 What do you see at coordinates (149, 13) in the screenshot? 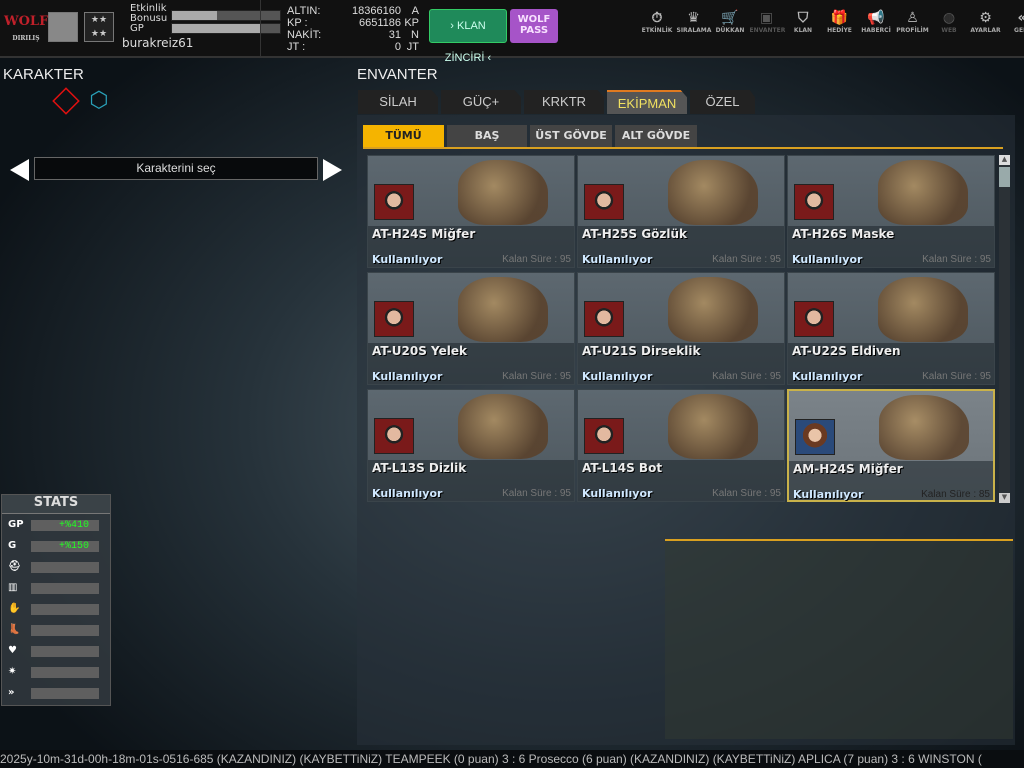
I see `event-bonus-label: Etkinlik Bonusu` at bounding box center [149, 13].